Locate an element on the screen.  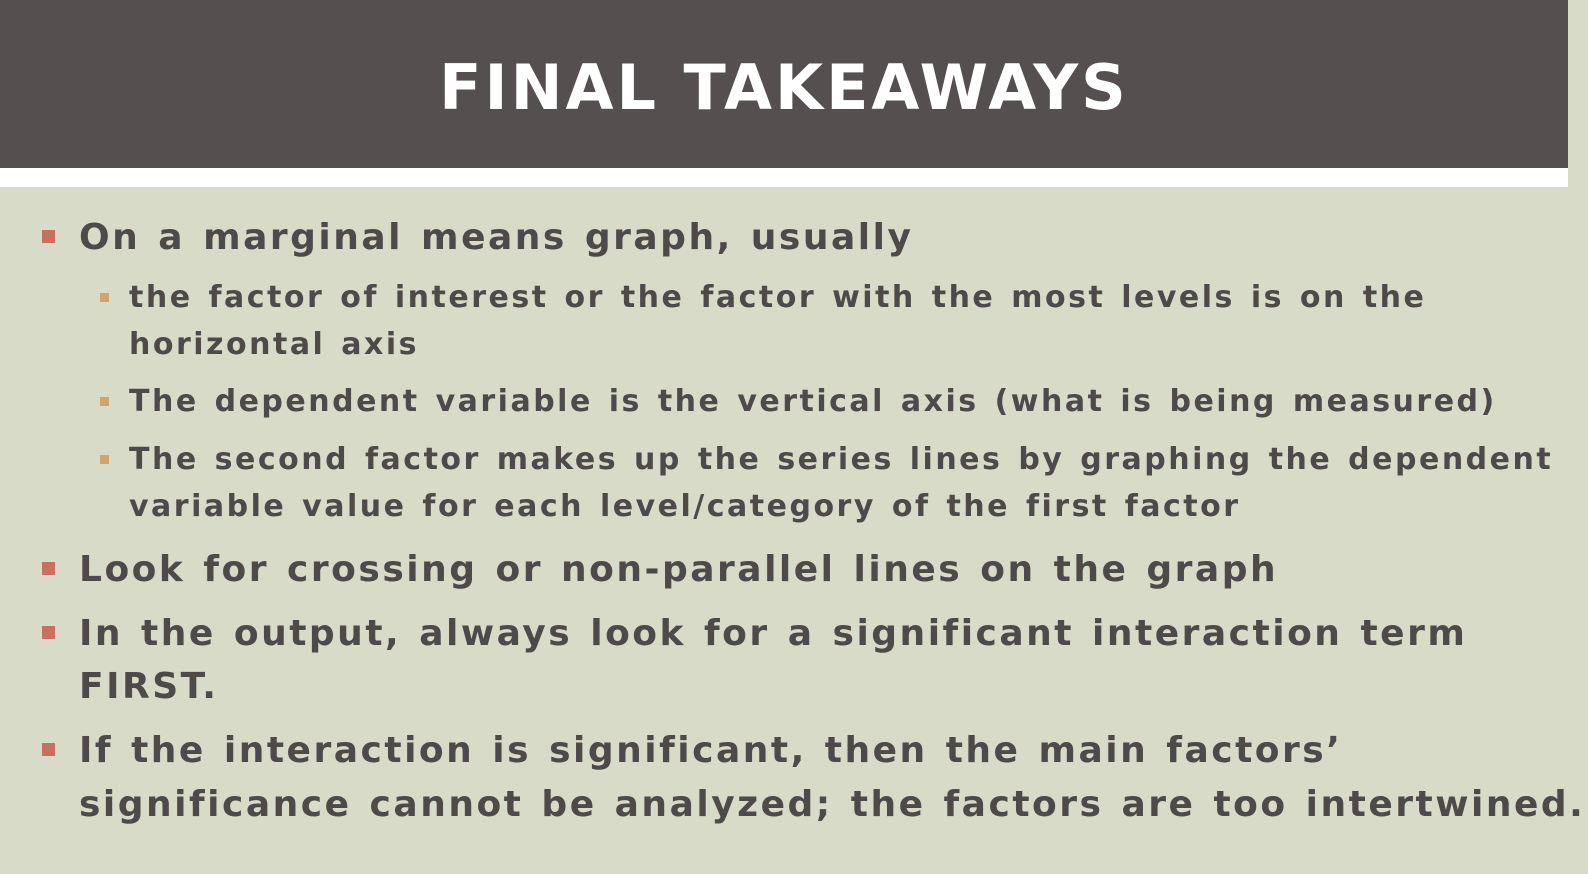
sub-bullet-1-line-2: horizontal axis is located at coordinates (274, 344).